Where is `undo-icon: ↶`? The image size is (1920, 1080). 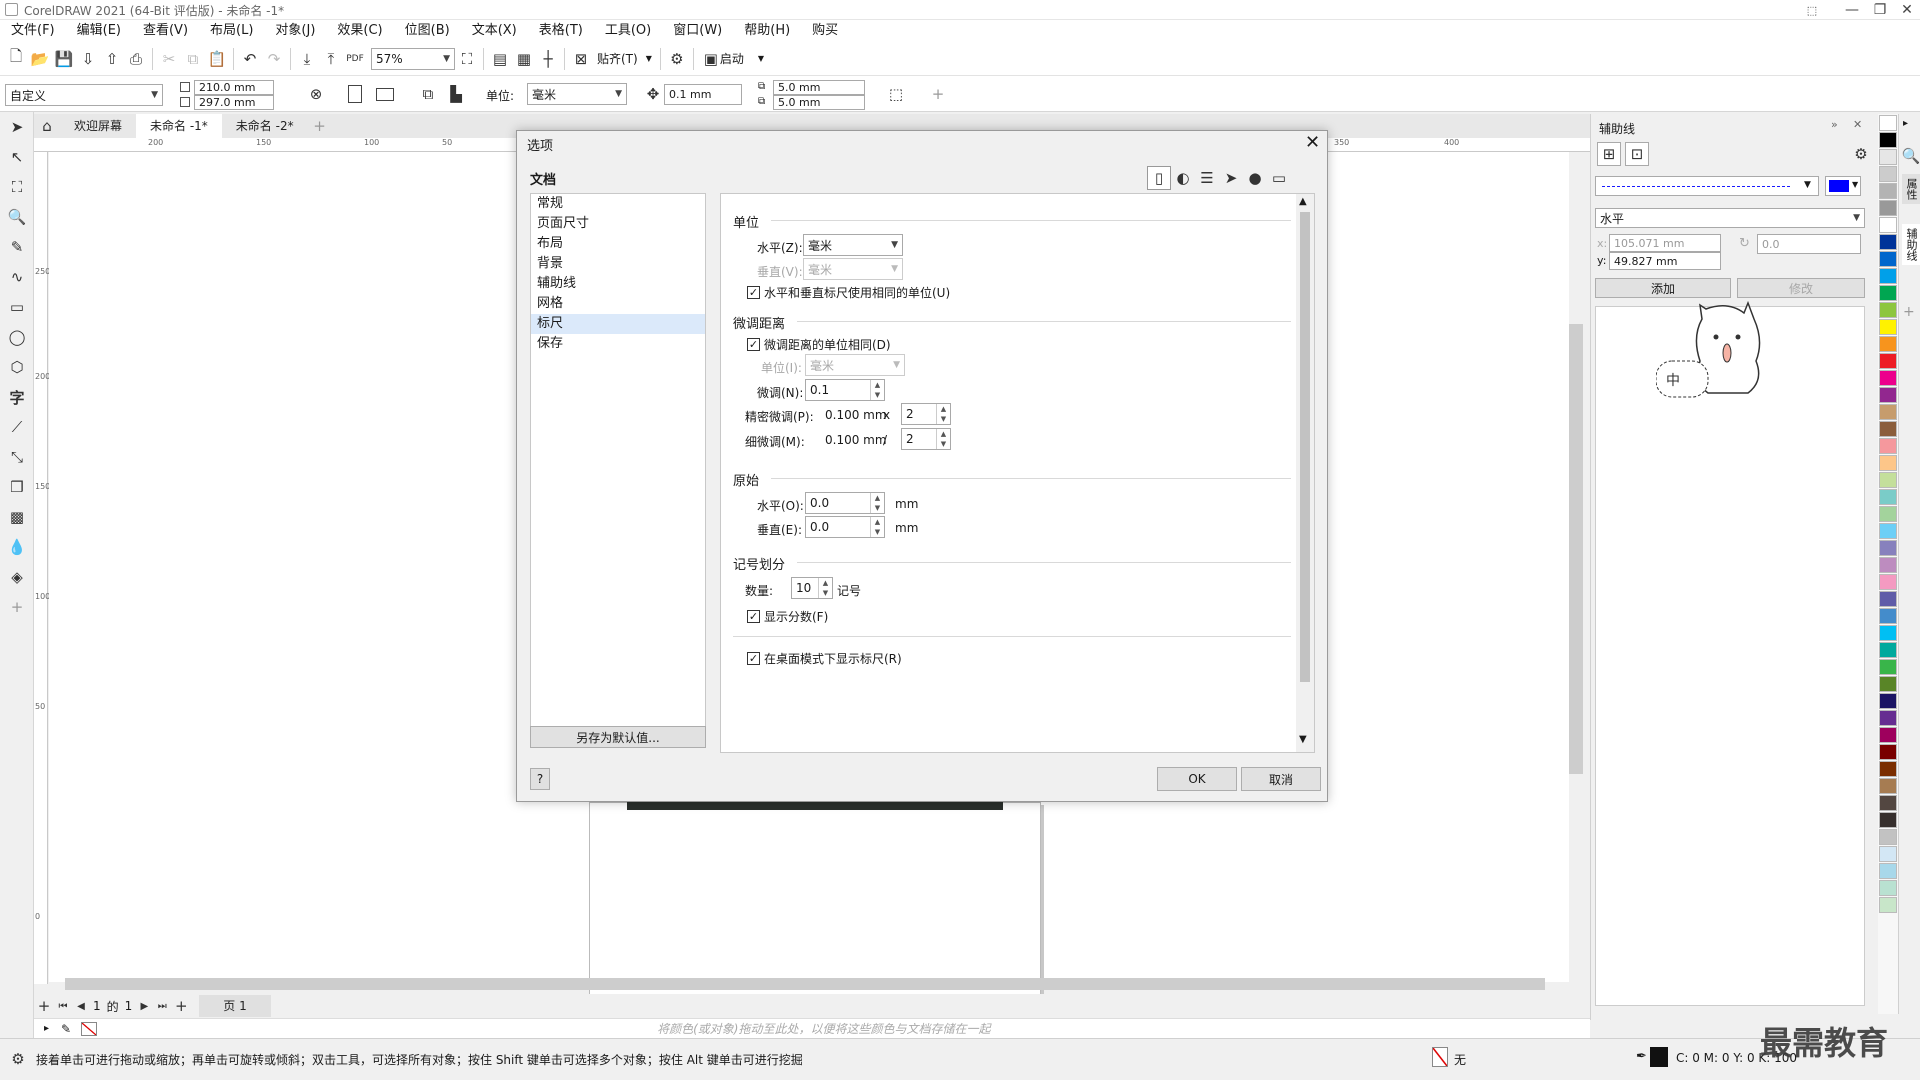
undo-icon: ↶ is located at coordinates (250, 59).